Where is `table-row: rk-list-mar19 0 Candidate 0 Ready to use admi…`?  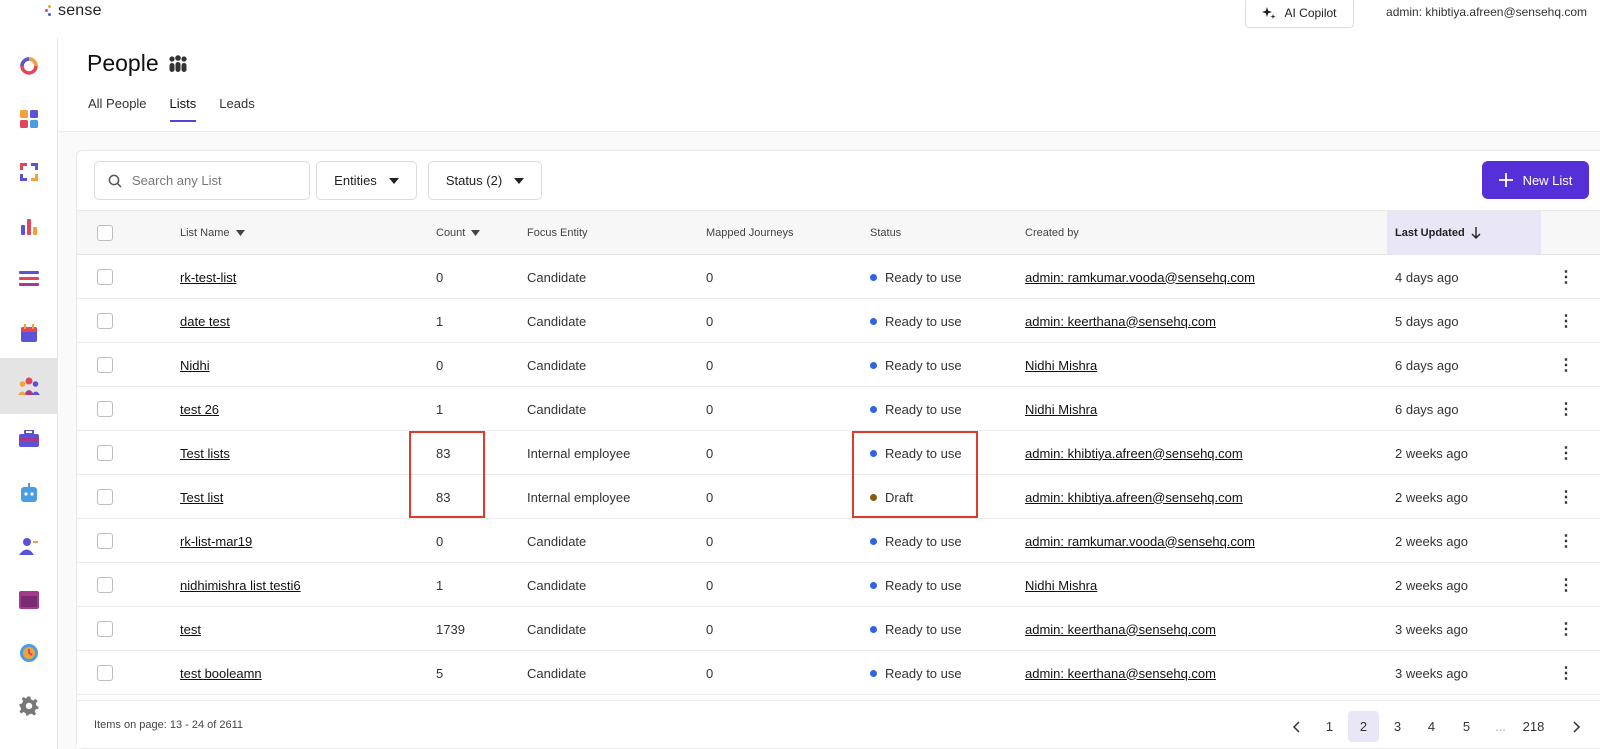 table-row: rk-list-mar19 0 Candidate 0 Ready to use admi… is located at coordinates (838, 541).